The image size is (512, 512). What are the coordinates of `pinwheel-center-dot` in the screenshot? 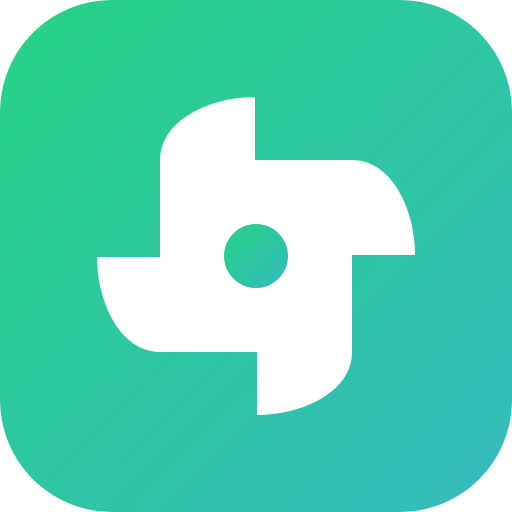 It's located at (256, 256).